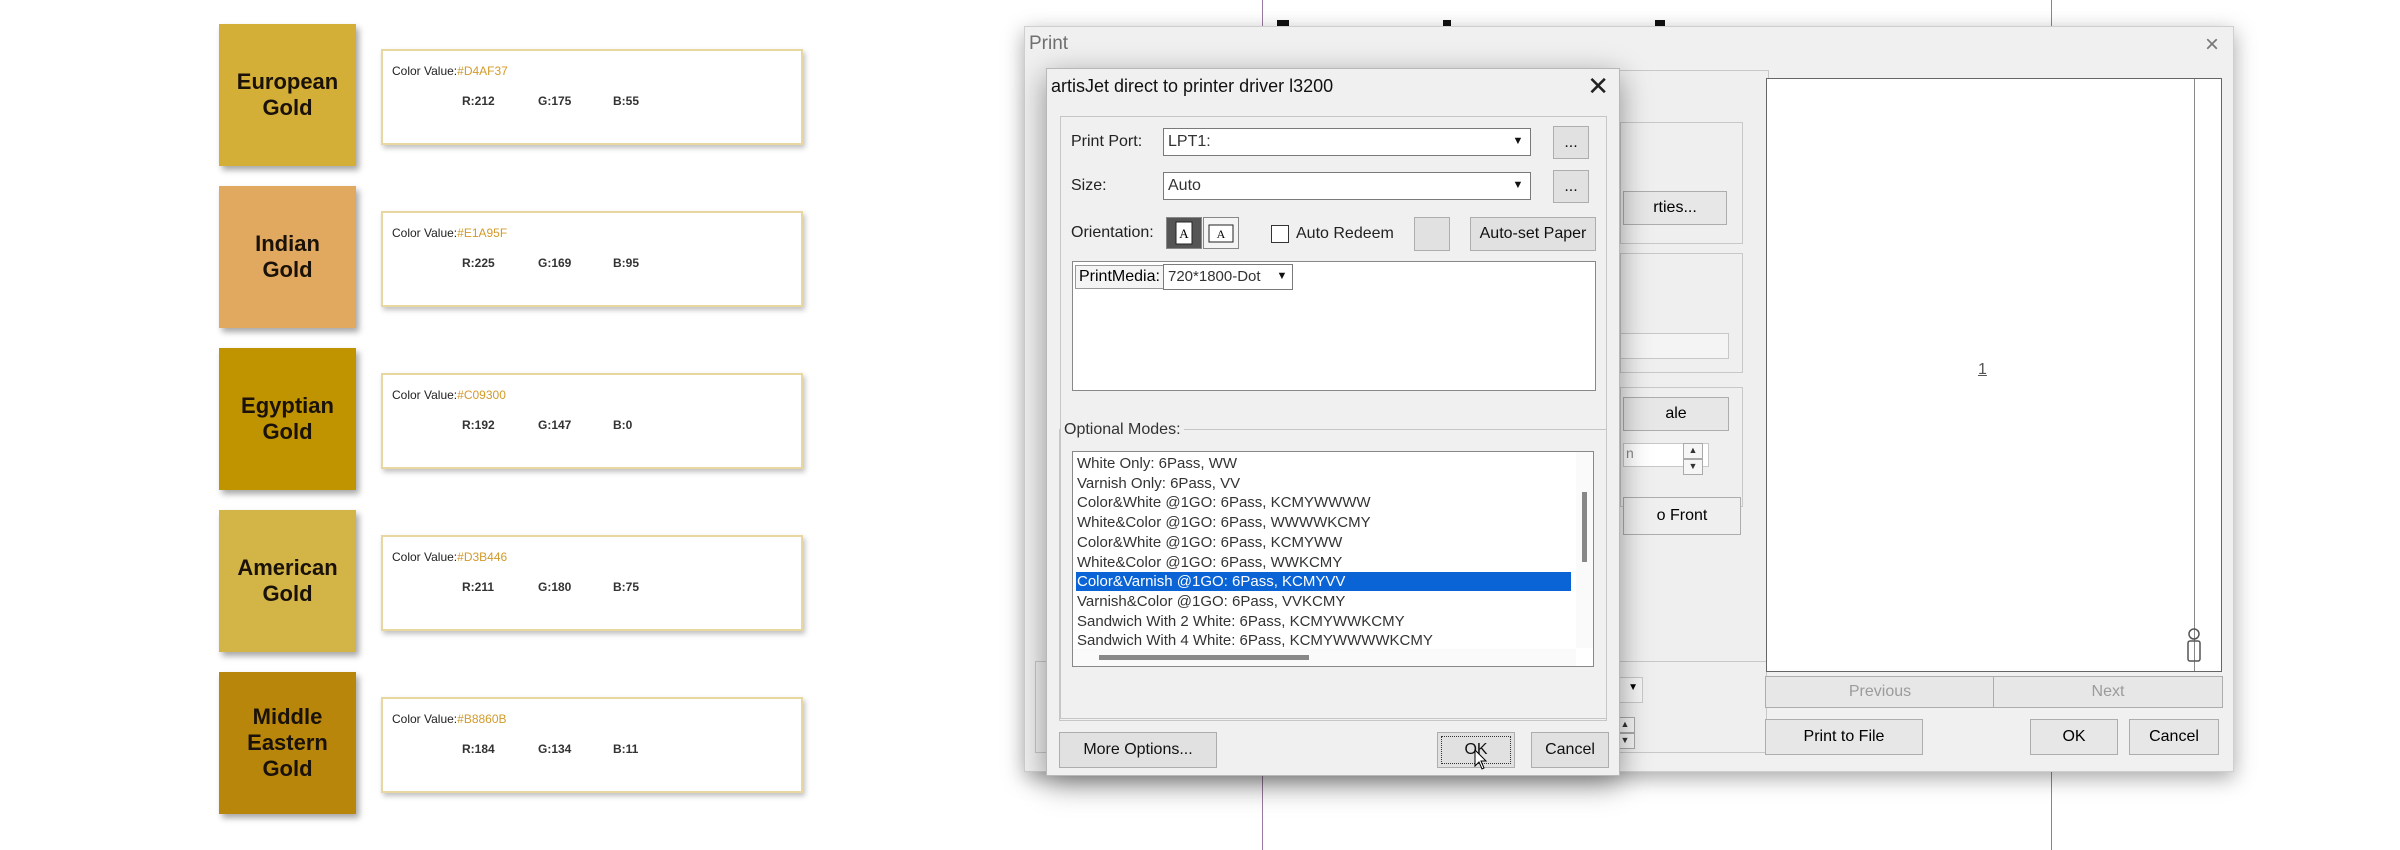 The image size is (2400, 850). I want to click on print-media-select: 720*1800-Dot ▼, so click(1228, 277).